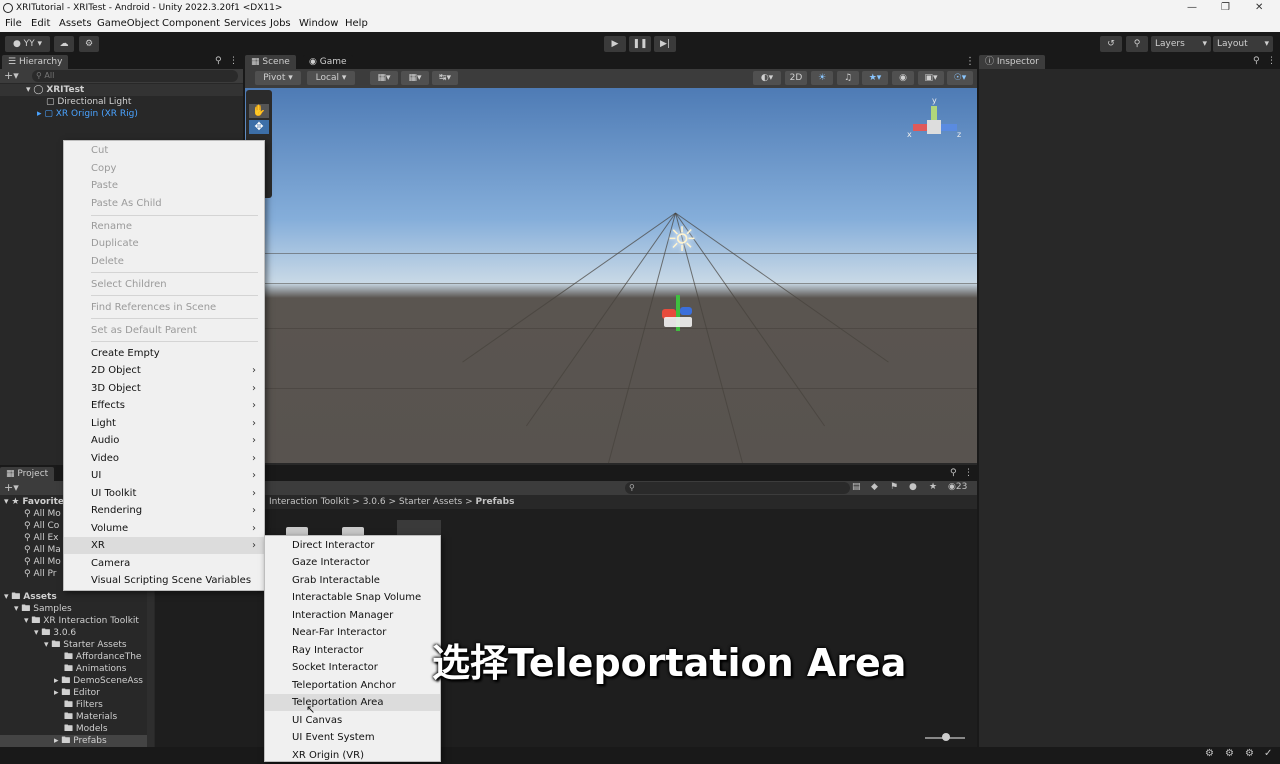 The height and width of the screenshot is (764, 1280). Describe the element at coordinates (164, 284) in the screenshot. I see `menu-item-select-children: Select Children` at that location.